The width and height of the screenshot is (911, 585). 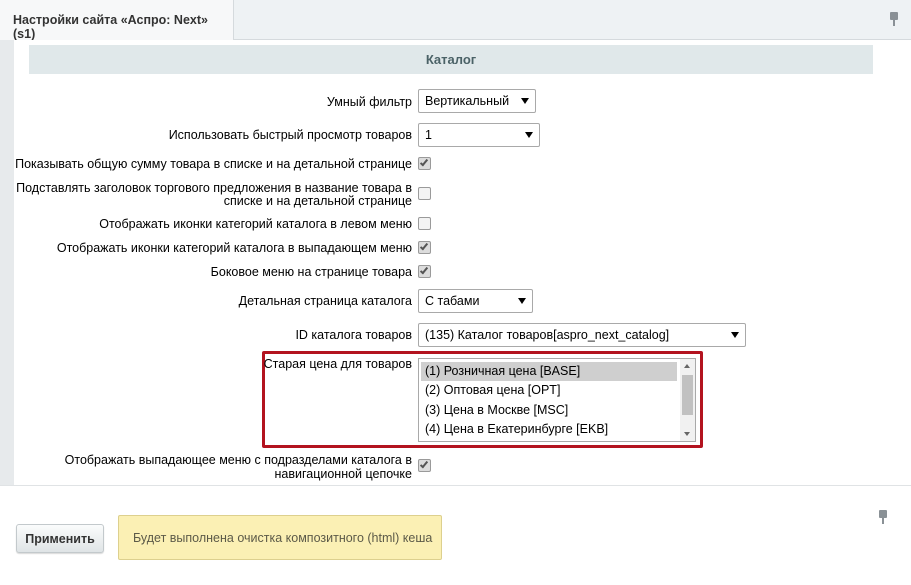 I want to click on detail-page-label: Детальная страница каталога, so click(x=325, y=301).